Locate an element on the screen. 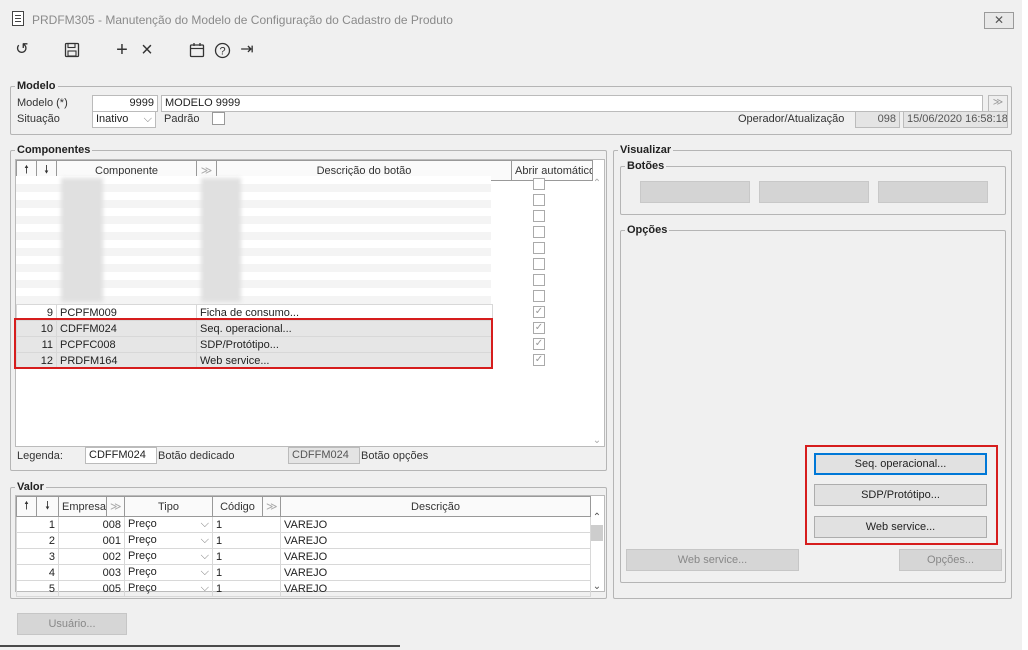 The image size is (1028, 650). legenda-label: Legenda: is located at coordinates (40, 456).